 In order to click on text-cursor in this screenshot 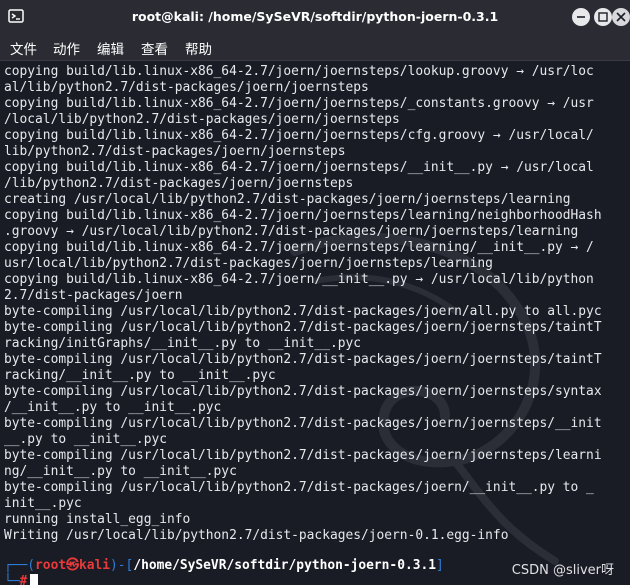, I will do `click(34, 579)`.